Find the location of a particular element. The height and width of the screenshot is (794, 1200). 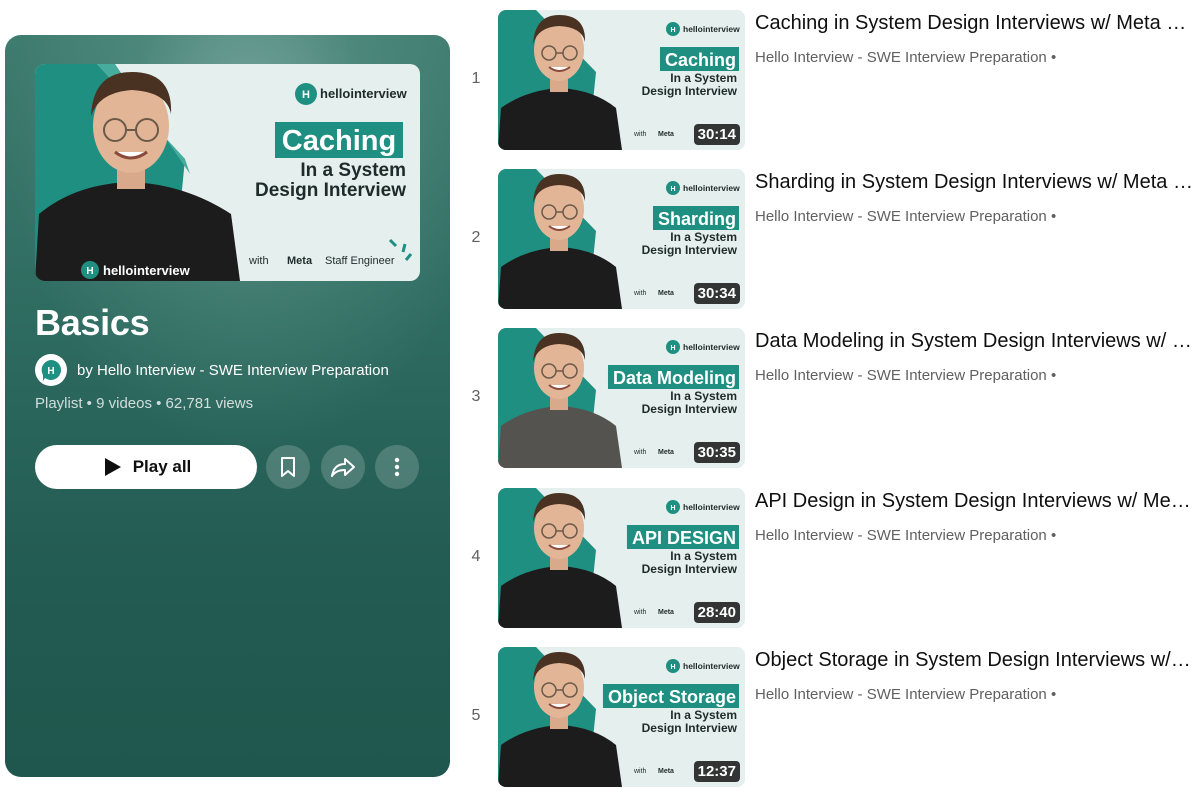

playlist-video-row: 1 H hellointerview Caching In a System D is located at coordinates (830, 80).